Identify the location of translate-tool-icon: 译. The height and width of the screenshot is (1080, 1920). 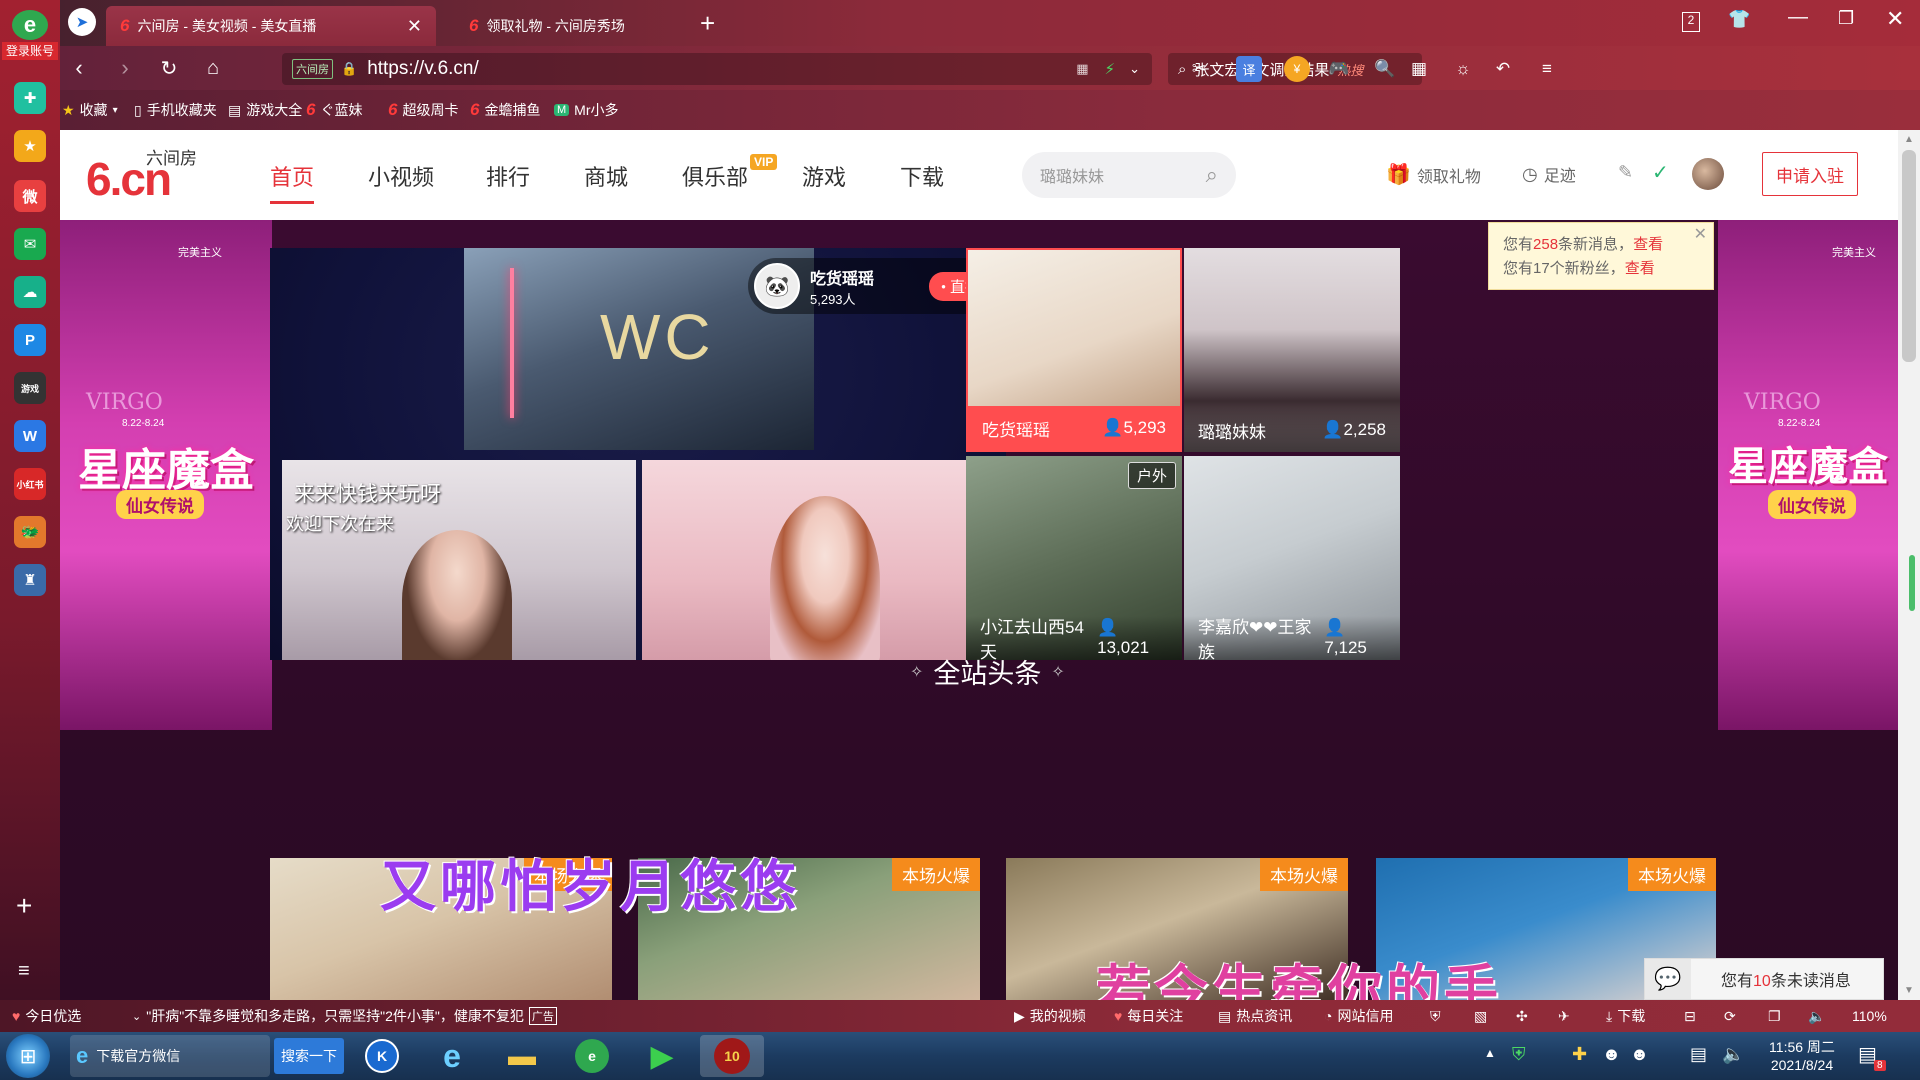
(1249, 69).